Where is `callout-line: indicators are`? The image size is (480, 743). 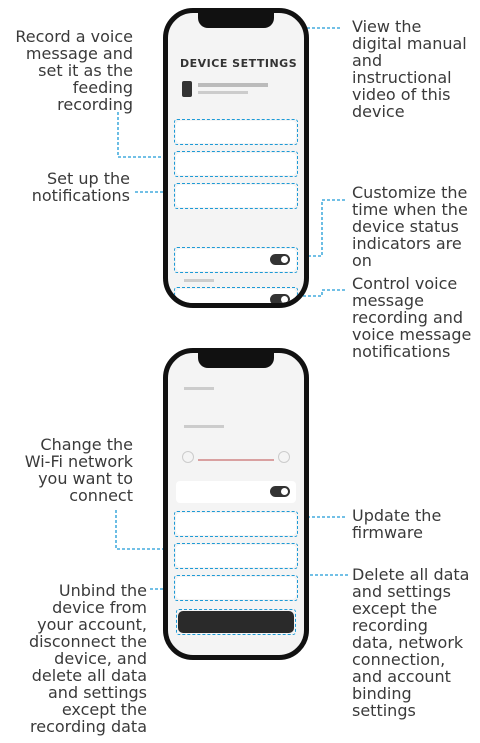 callout-line: indicators are is located at coordinates (407, 243).